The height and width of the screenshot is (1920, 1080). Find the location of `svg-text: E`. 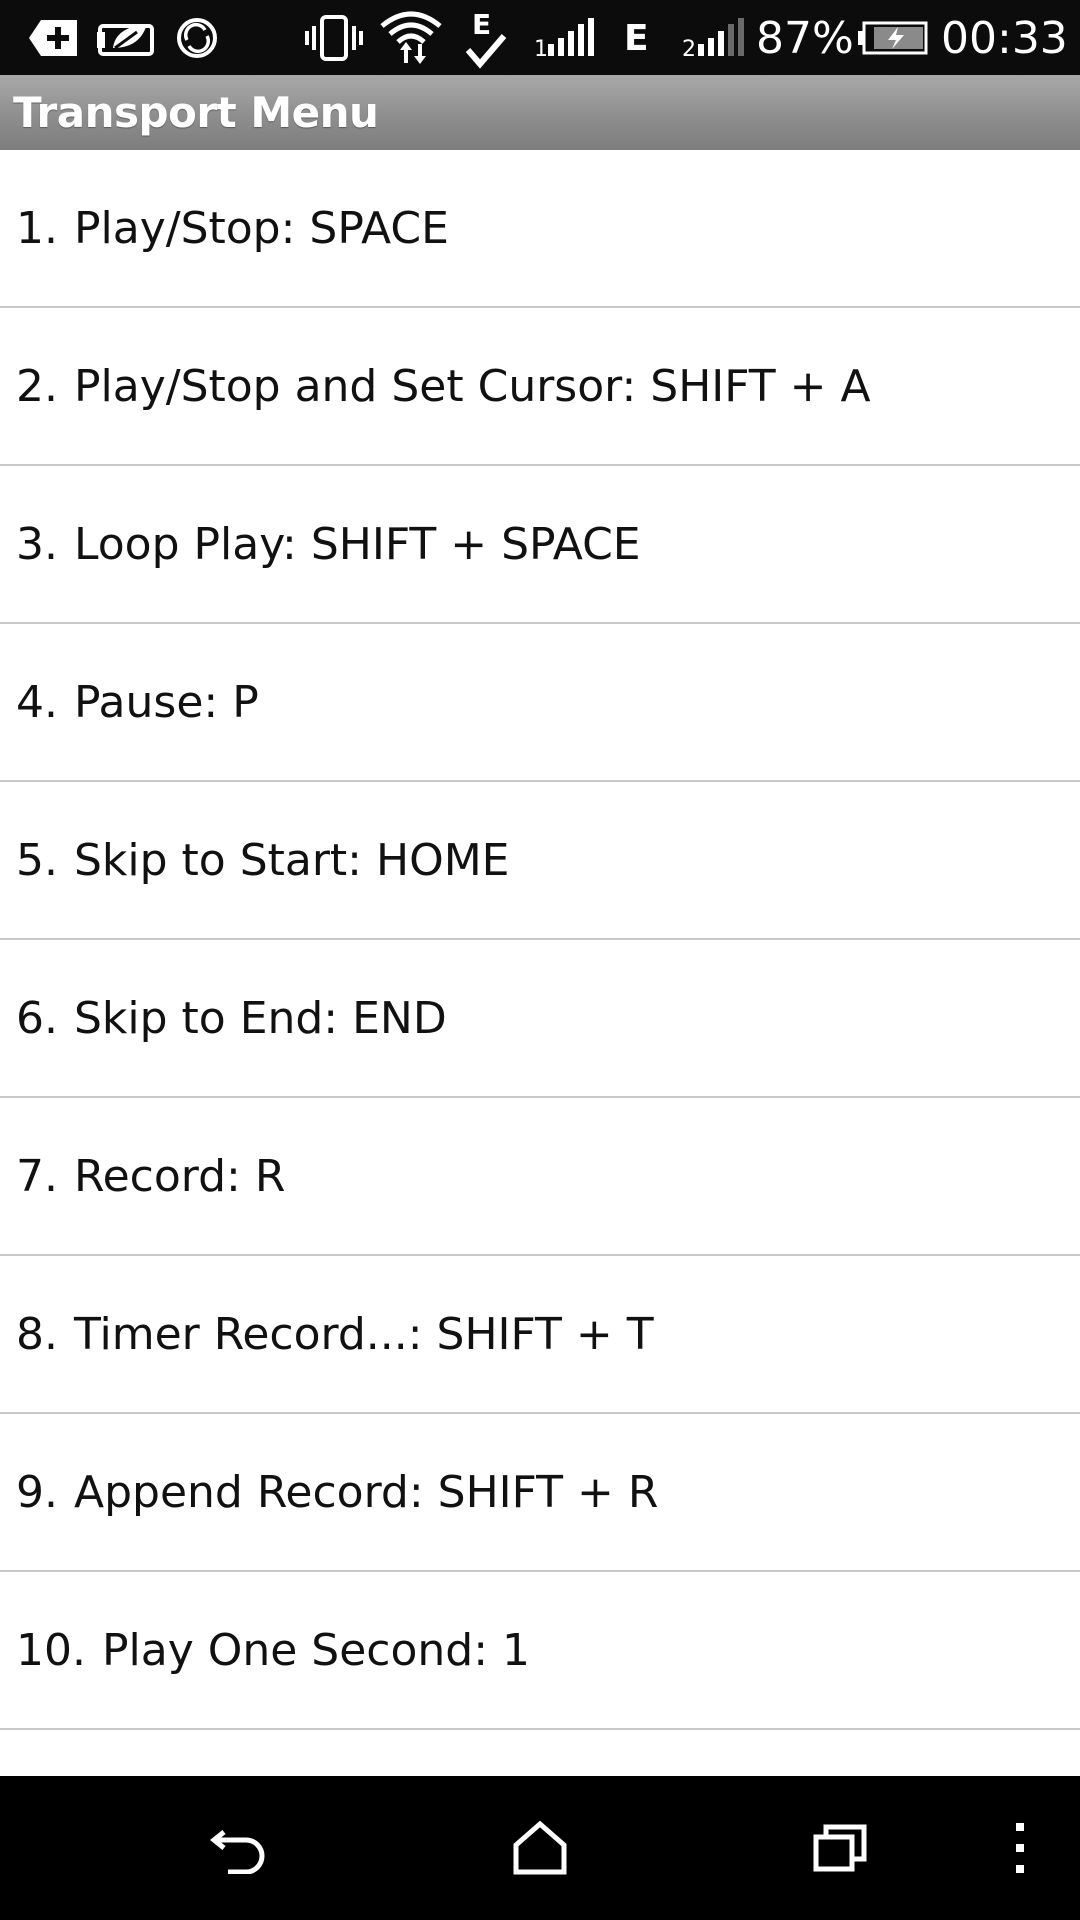

svg-text: E is located at coordinates (481, 24).